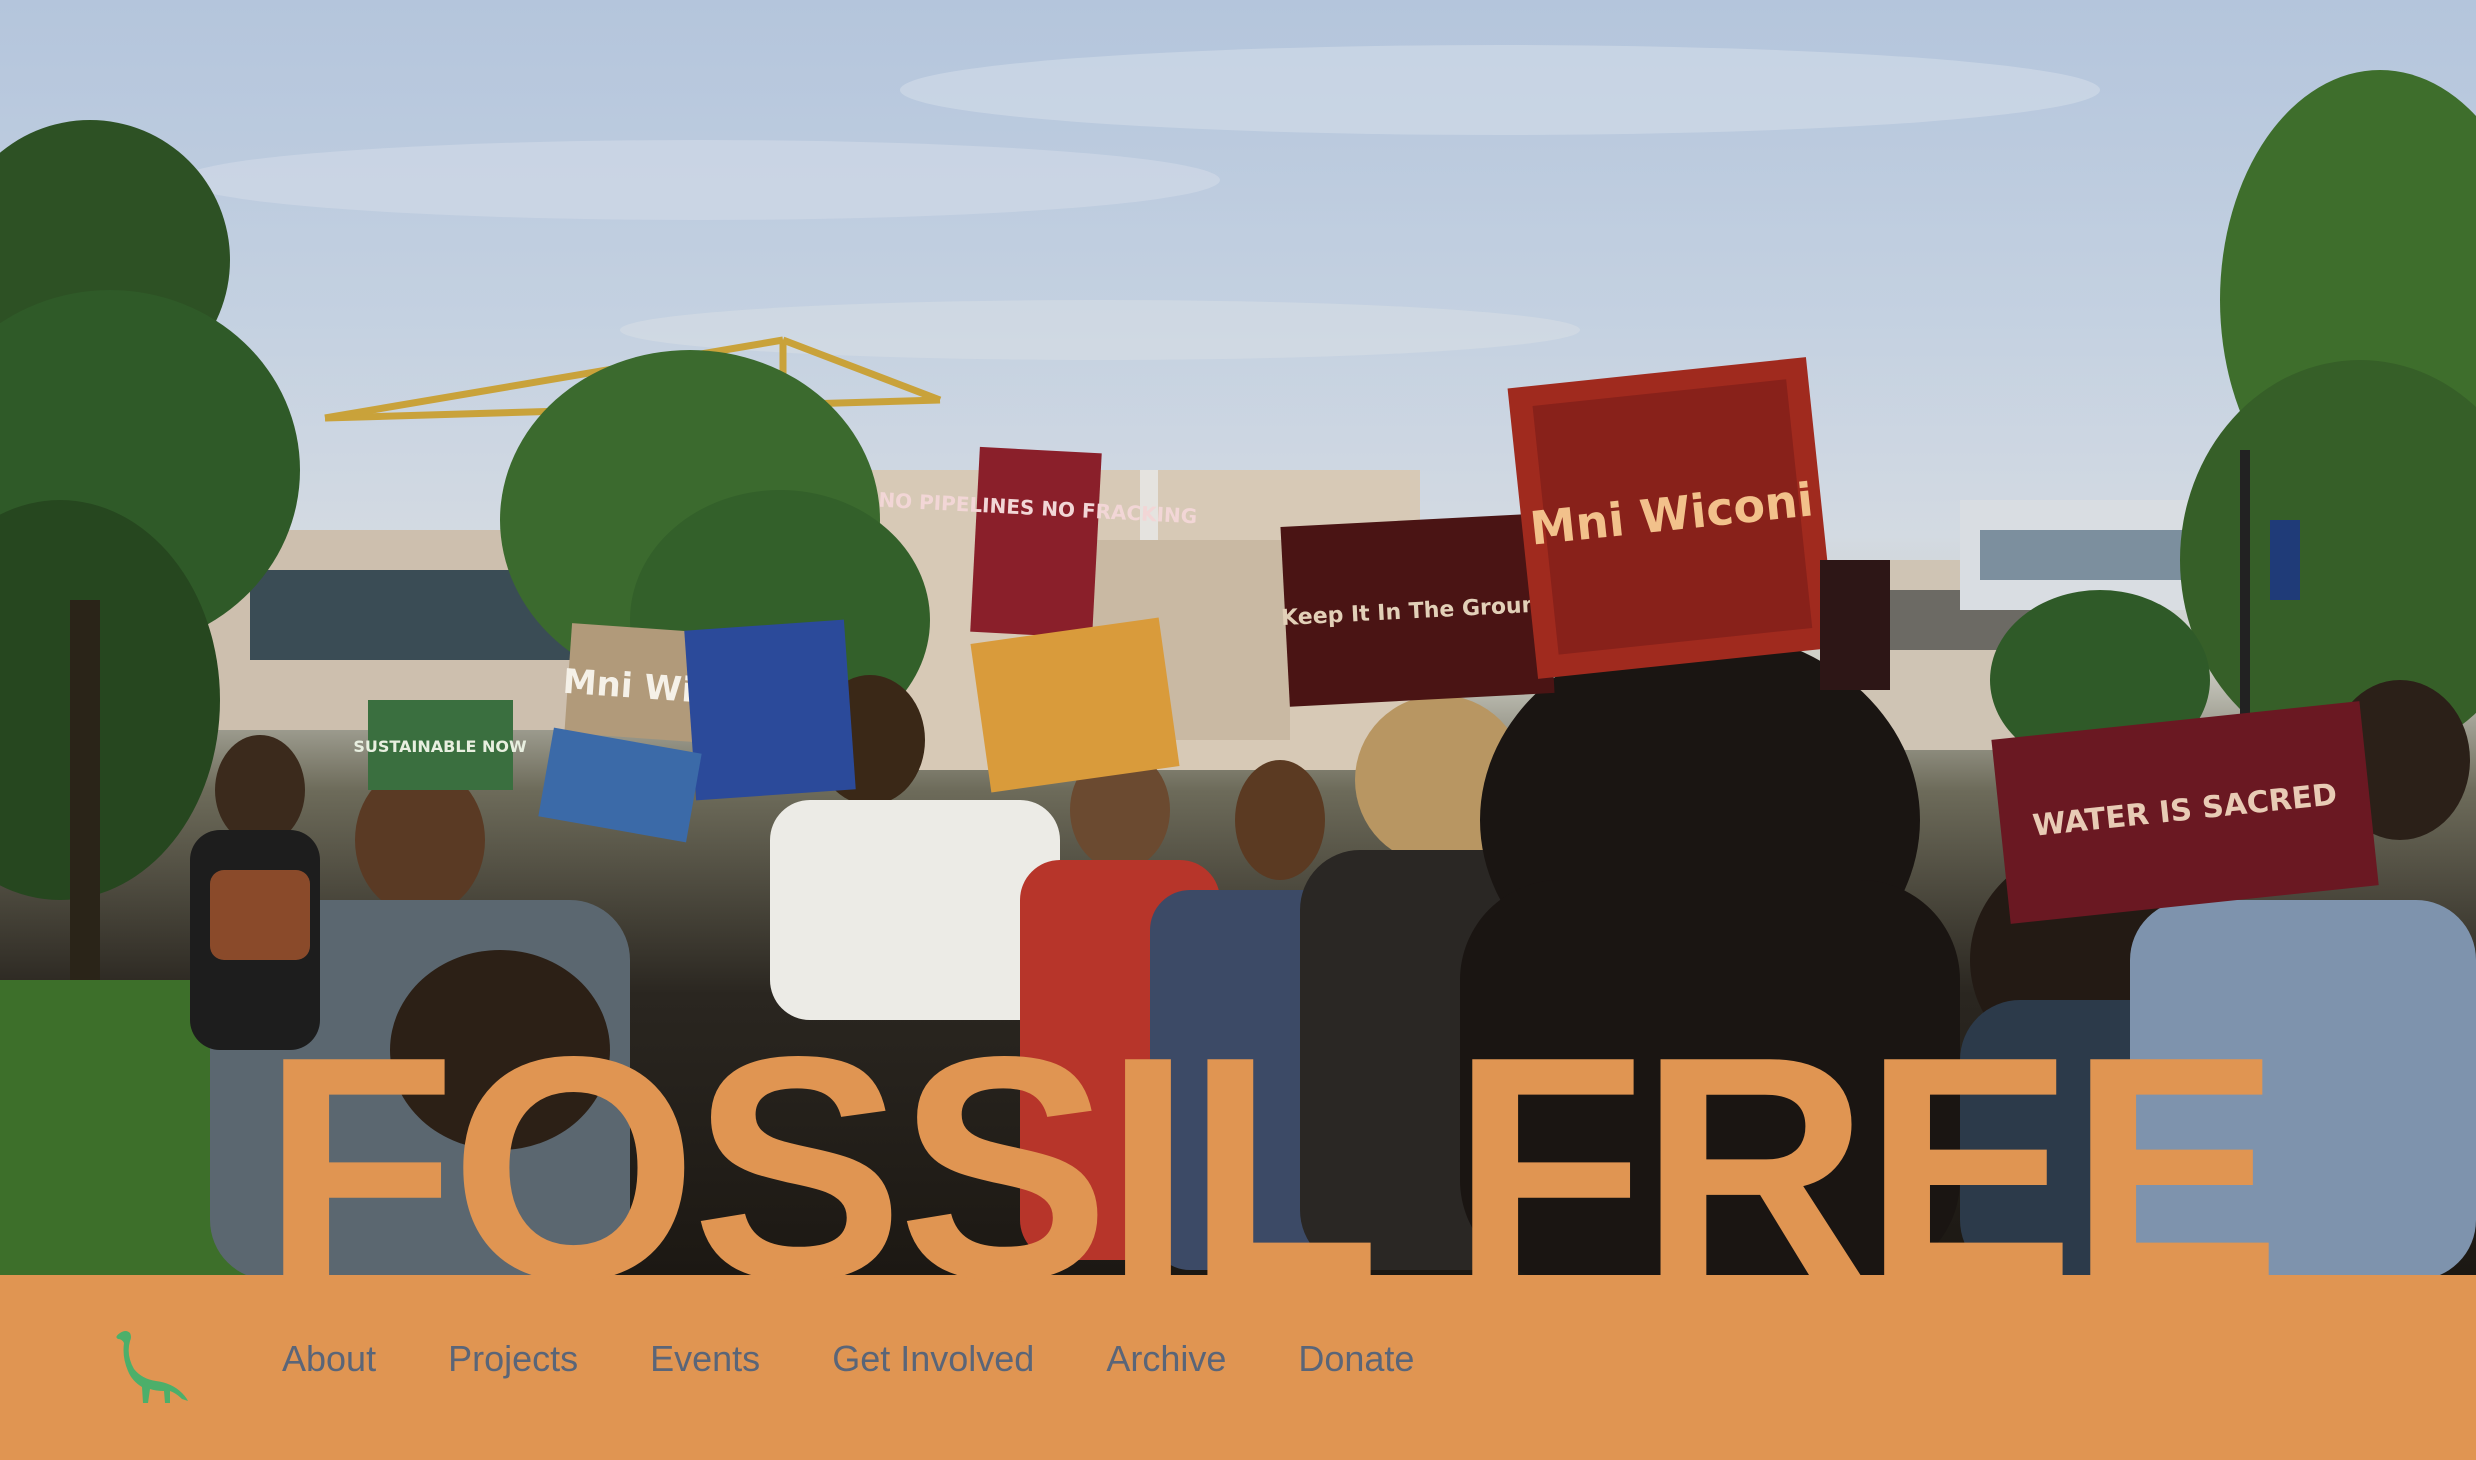 The width and height of the screenshot is (2476, 1460). I want to click on right-tree, so click(2233, 420).